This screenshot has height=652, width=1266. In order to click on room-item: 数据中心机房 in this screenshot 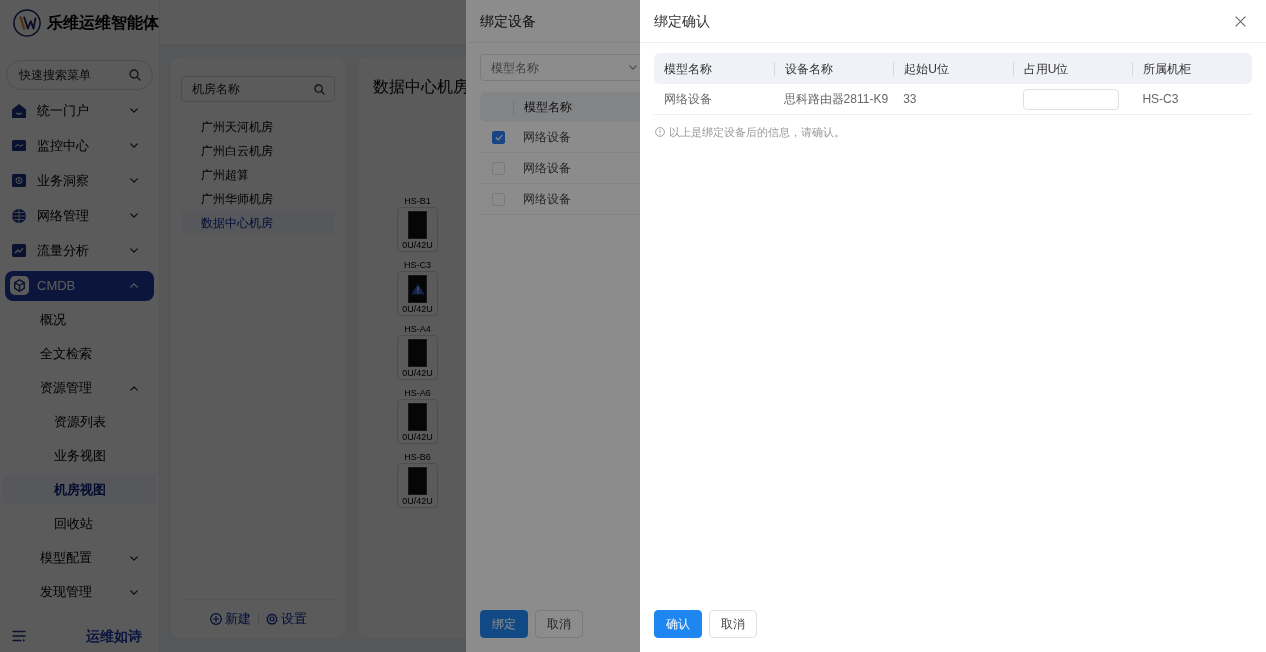, I will do `click(258, 223)`.